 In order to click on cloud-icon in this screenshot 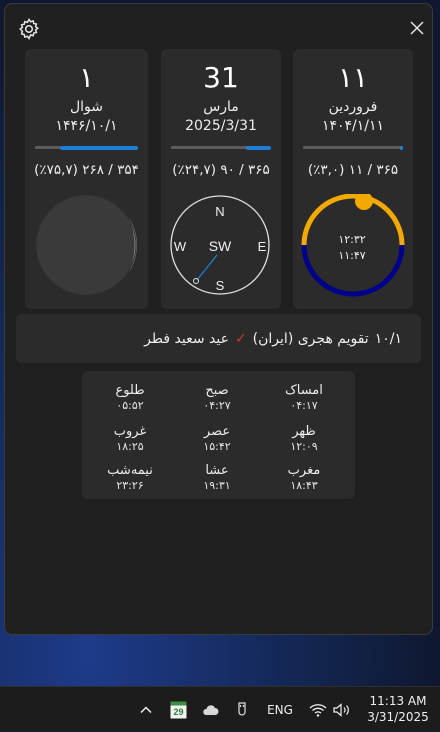, I will do `click(210, 709)`.